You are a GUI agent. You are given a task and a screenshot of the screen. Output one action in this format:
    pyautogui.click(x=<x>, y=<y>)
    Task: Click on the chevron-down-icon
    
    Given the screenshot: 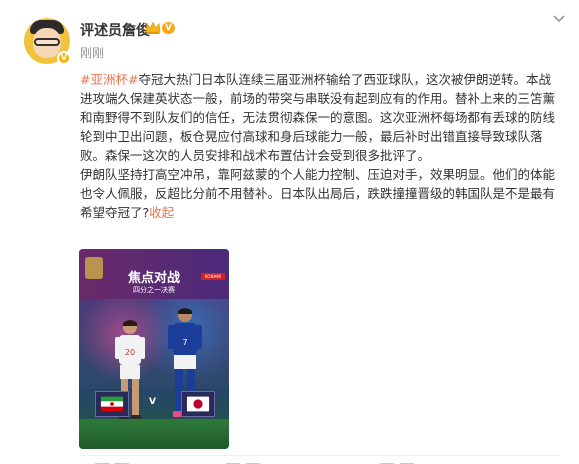 What is the action you would take?
    pyautogui.click(x=559, y=19)
    